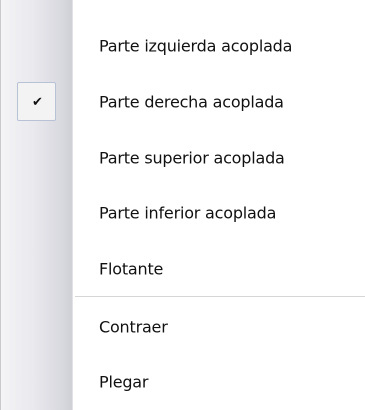 The width and height of the screenshot is (365, 410). I want to click on menu-item-flotante: Flotante, so click(183, 269).